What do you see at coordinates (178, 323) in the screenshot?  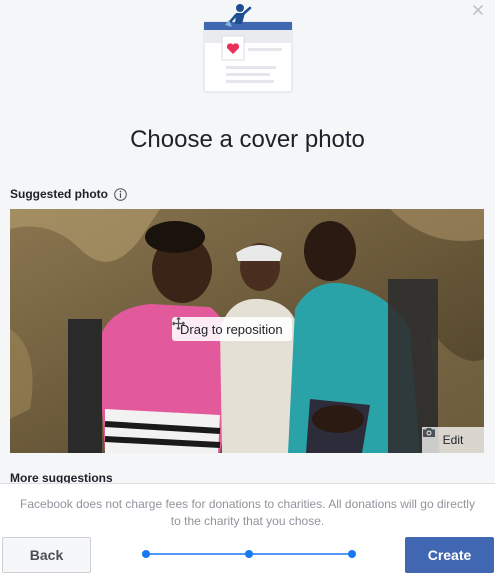 I see `move-icon` at bounding box center [178, 323].